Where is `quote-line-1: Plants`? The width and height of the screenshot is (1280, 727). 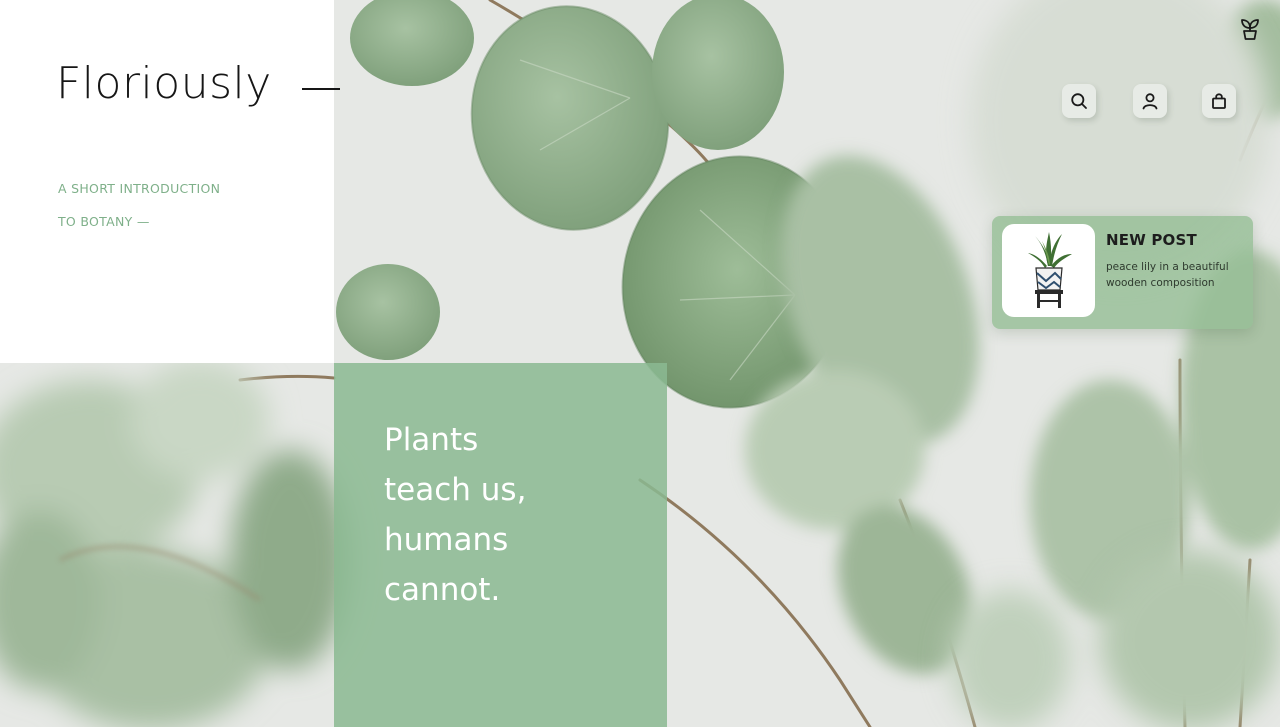 quote-line-1: Plants is located at coordinates (431, 440).